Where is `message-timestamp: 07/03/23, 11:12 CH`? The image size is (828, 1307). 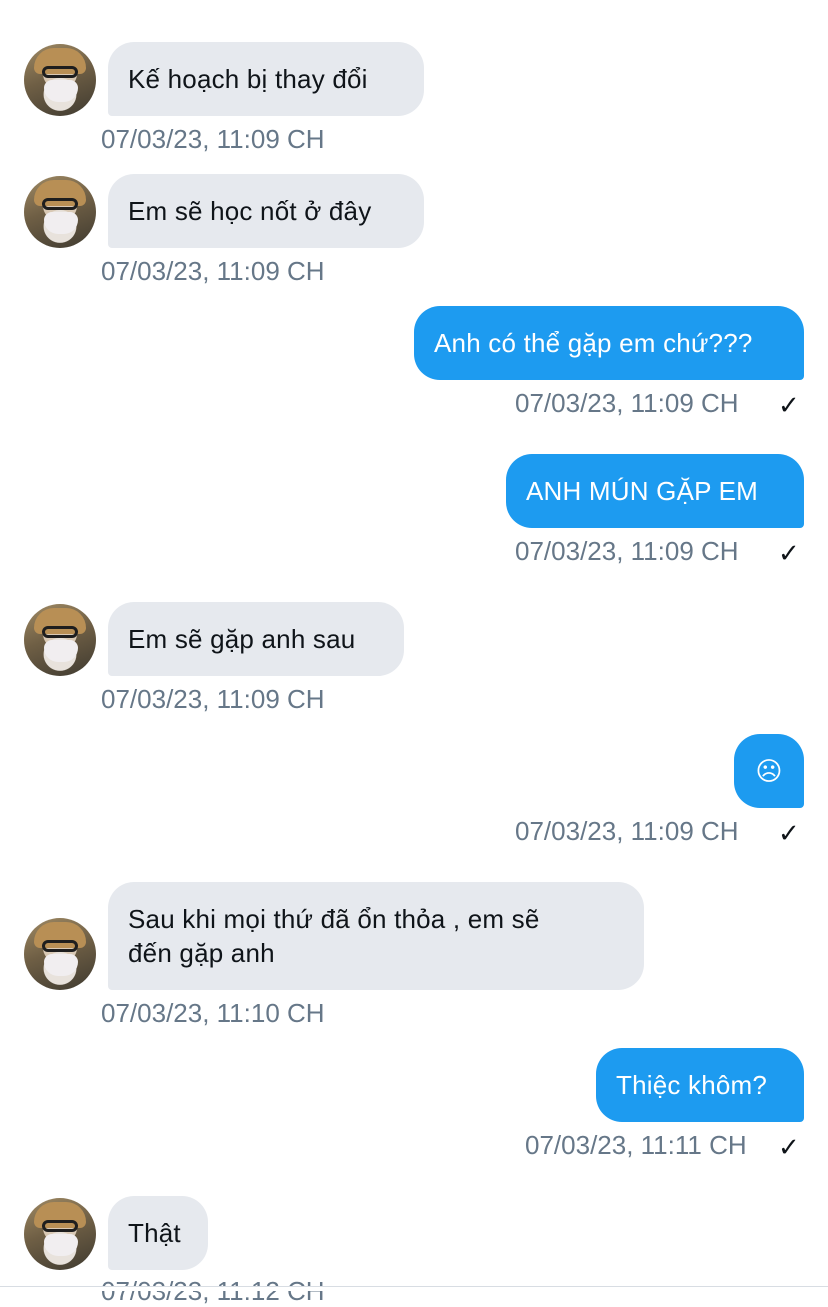
message-timestamp: 07/03/23, 11:12 CH is located at coordinates (213, 1291).